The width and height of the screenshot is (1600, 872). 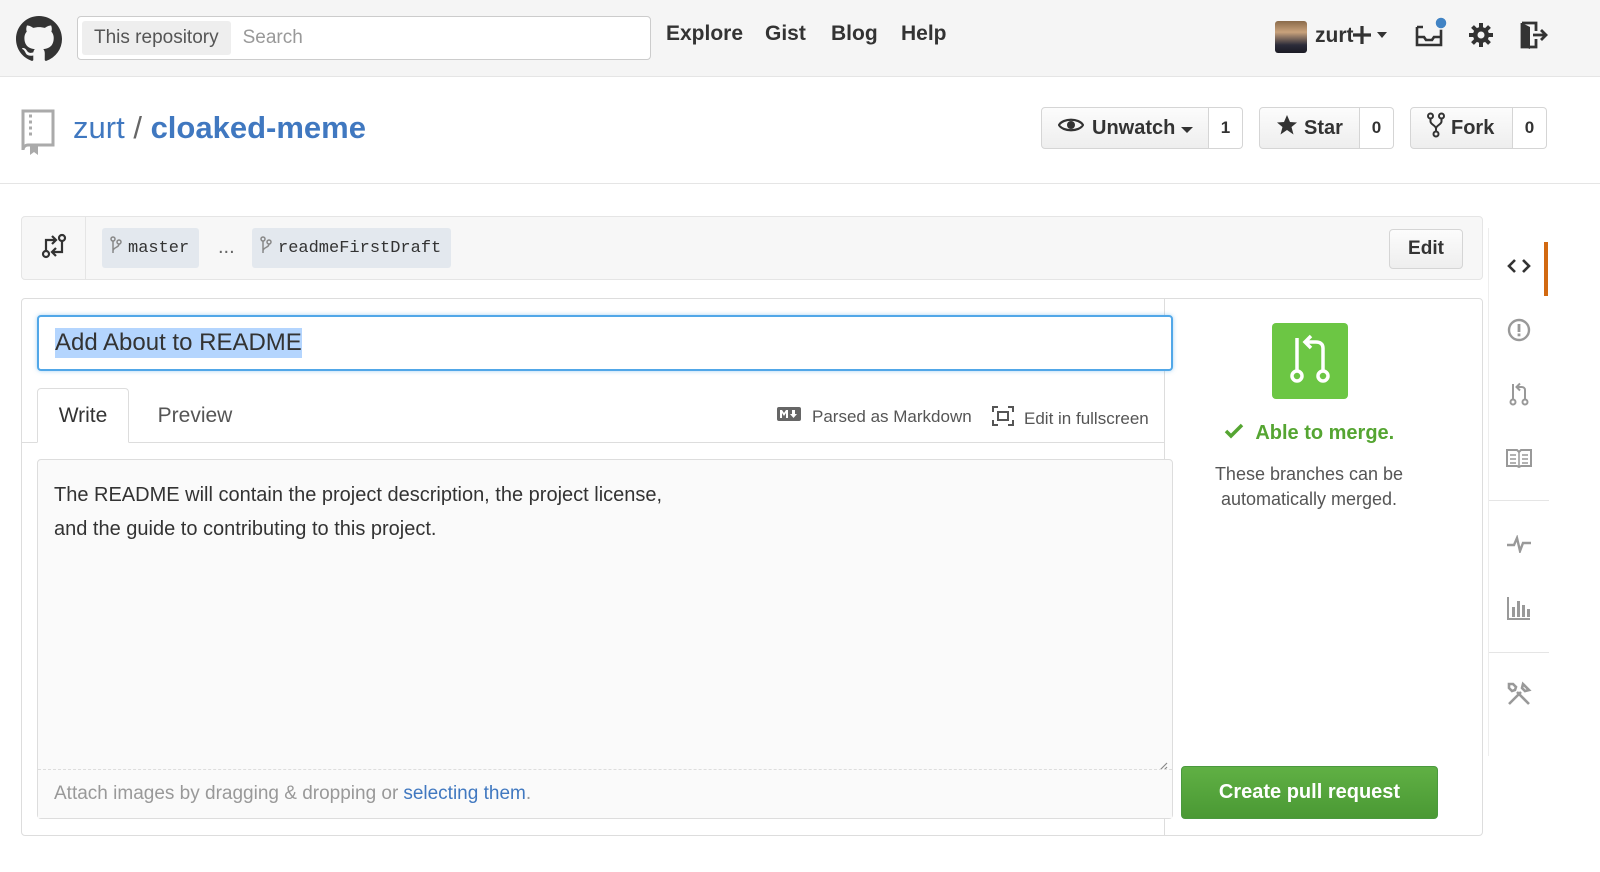 I want to click on fullscreen-button: Edit in fullscreen, so click(x=1070, y=418).